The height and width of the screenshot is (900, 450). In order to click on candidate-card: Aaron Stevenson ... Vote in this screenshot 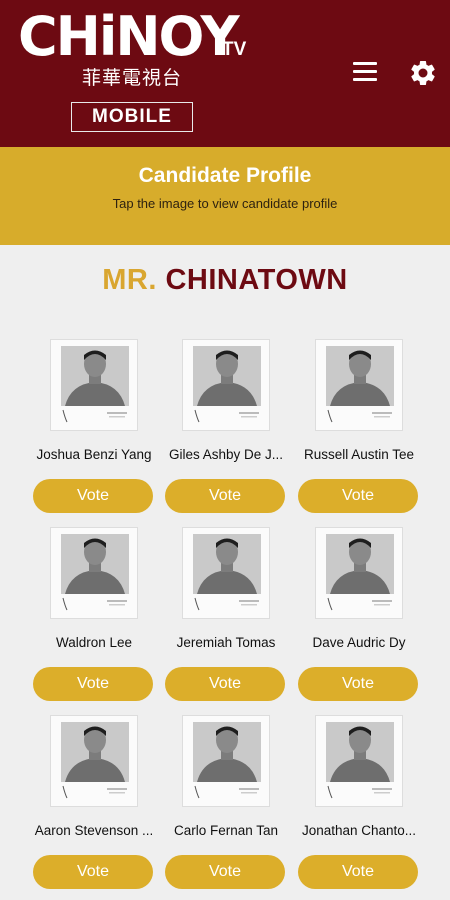, I will do `click(100, 802)`.